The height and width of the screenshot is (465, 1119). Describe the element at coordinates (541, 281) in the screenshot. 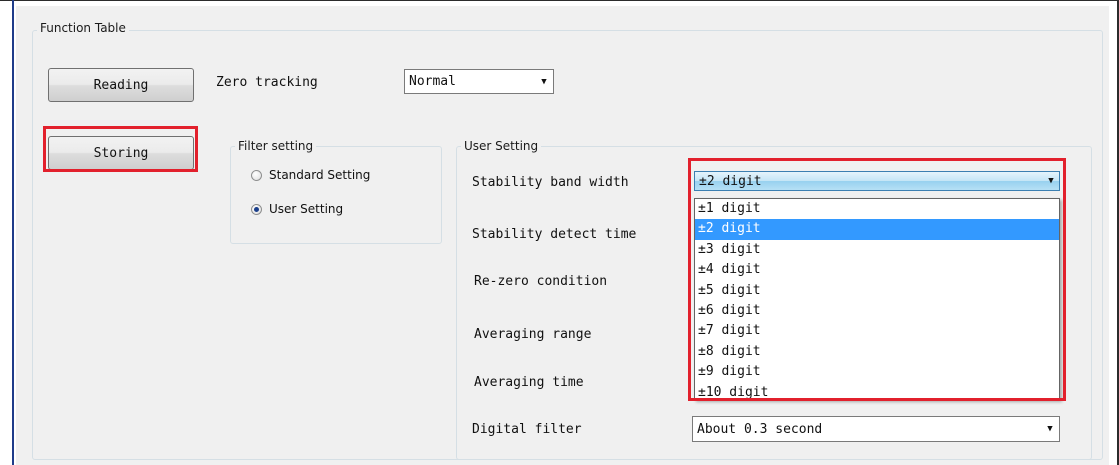

I see `re-zero-condition-label: Re-zero condition` at that location.